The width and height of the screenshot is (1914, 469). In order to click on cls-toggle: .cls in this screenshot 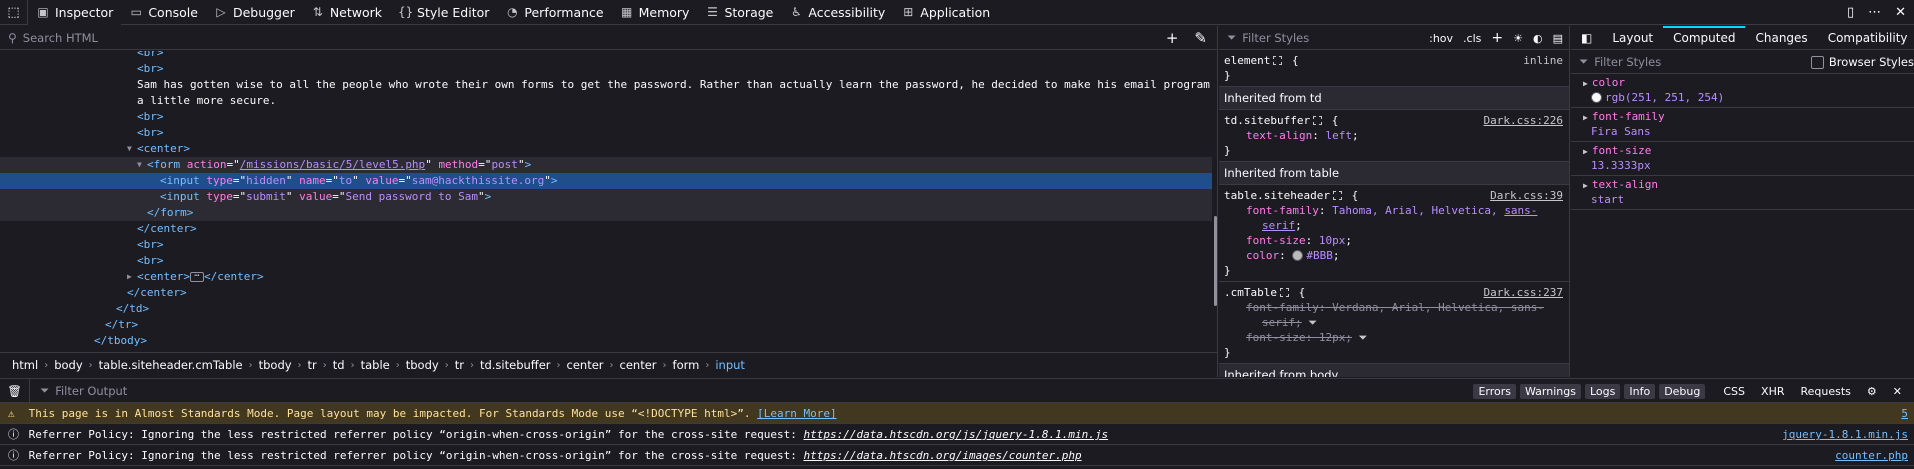, I will do `click(1472, 38)`.